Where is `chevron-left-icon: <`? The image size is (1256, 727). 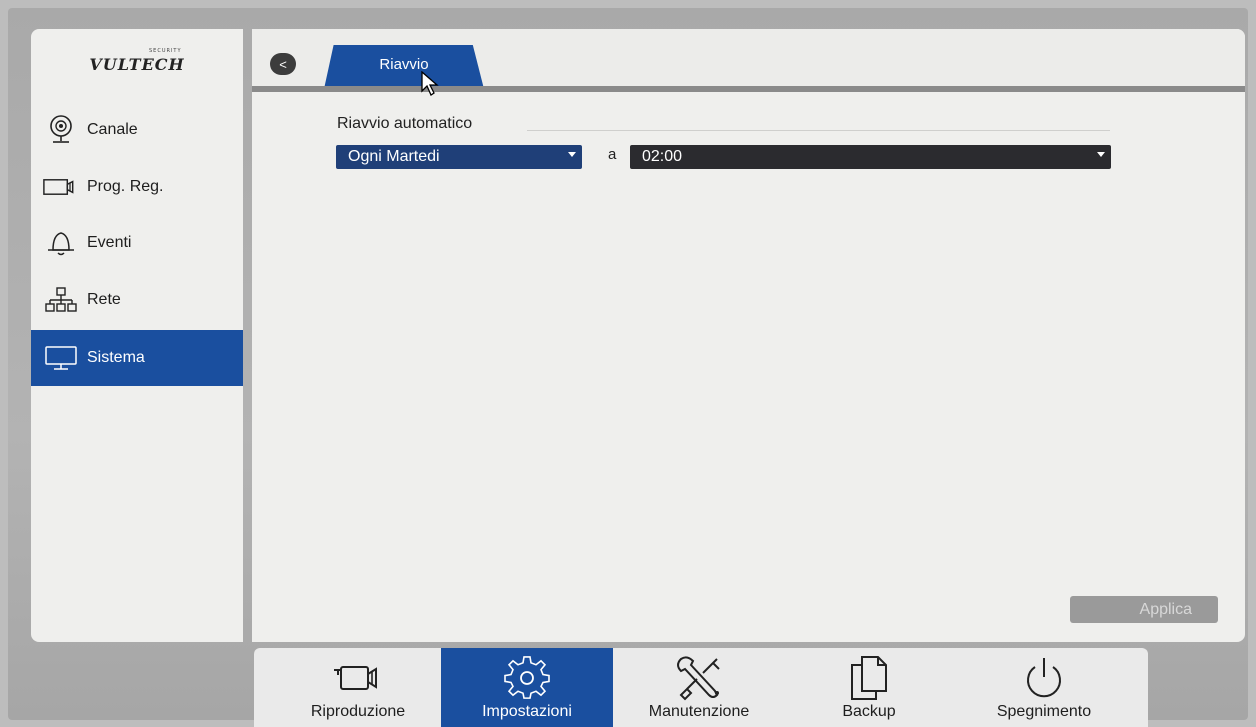
chevron-left-icon: < is located at coordinates (283, 64).